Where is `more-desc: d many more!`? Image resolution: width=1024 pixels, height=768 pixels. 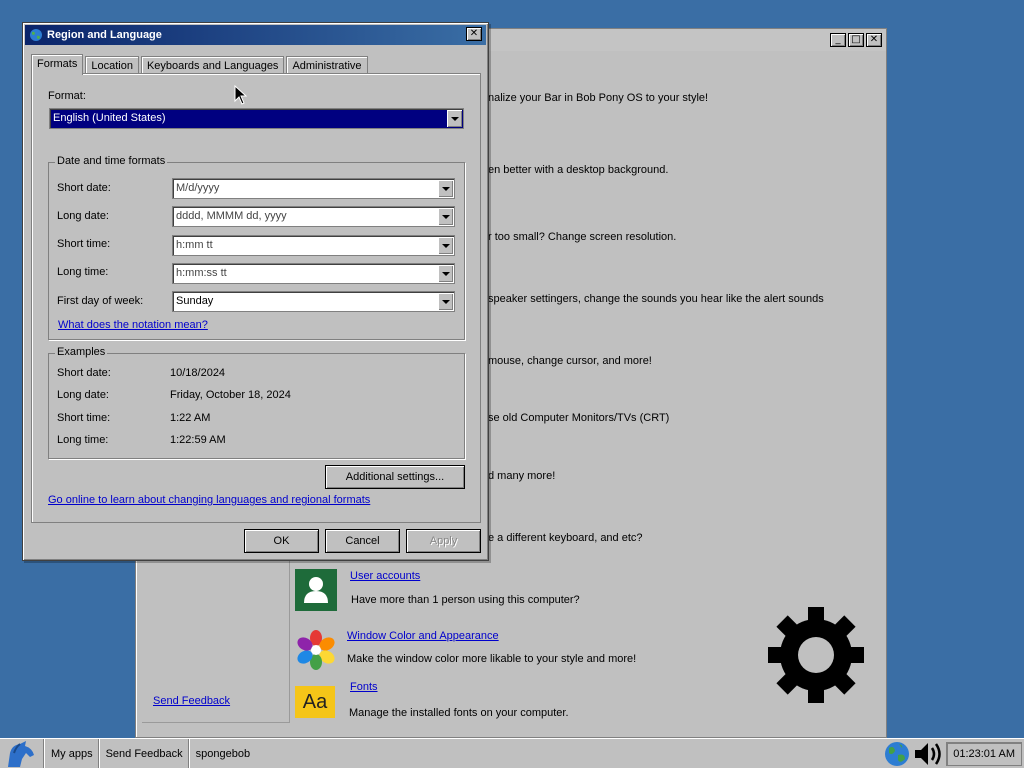 more-desc: d many more! is located at coordinates (522, 476).